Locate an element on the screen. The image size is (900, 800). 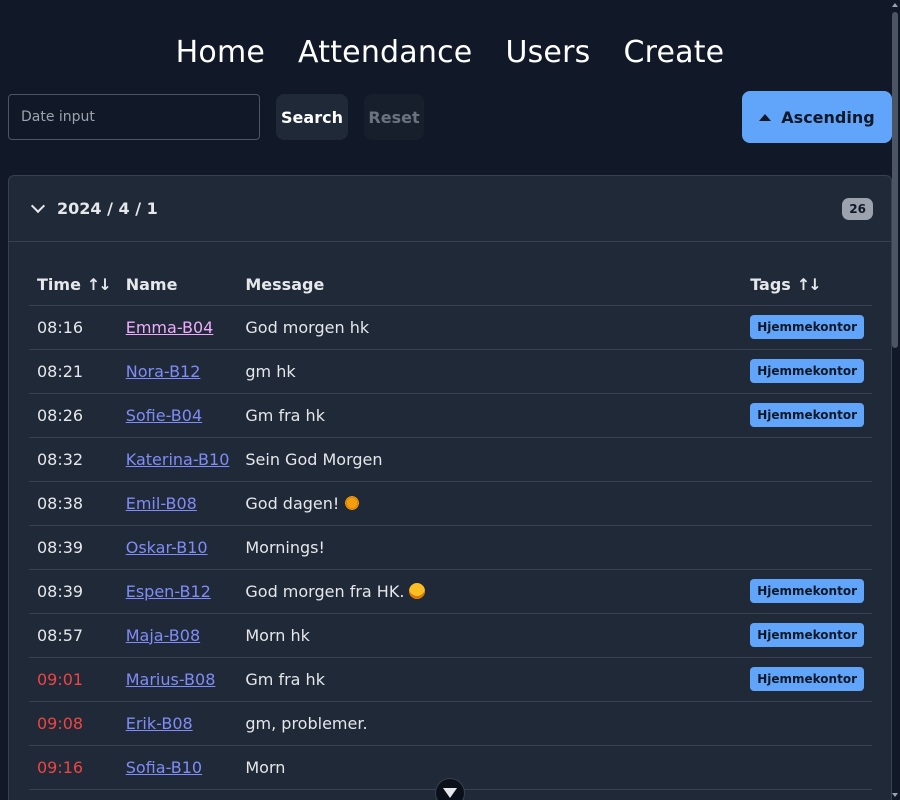
name-cell: Oskar-B10 is located at coordinates (177, 547).